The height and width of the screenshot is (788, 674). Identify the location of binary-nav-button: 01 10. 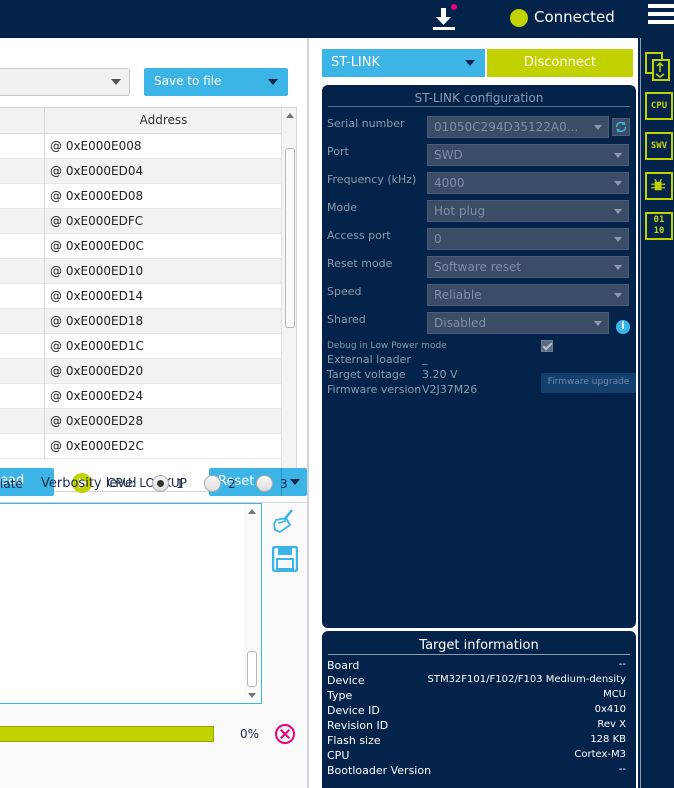
(659, 226).